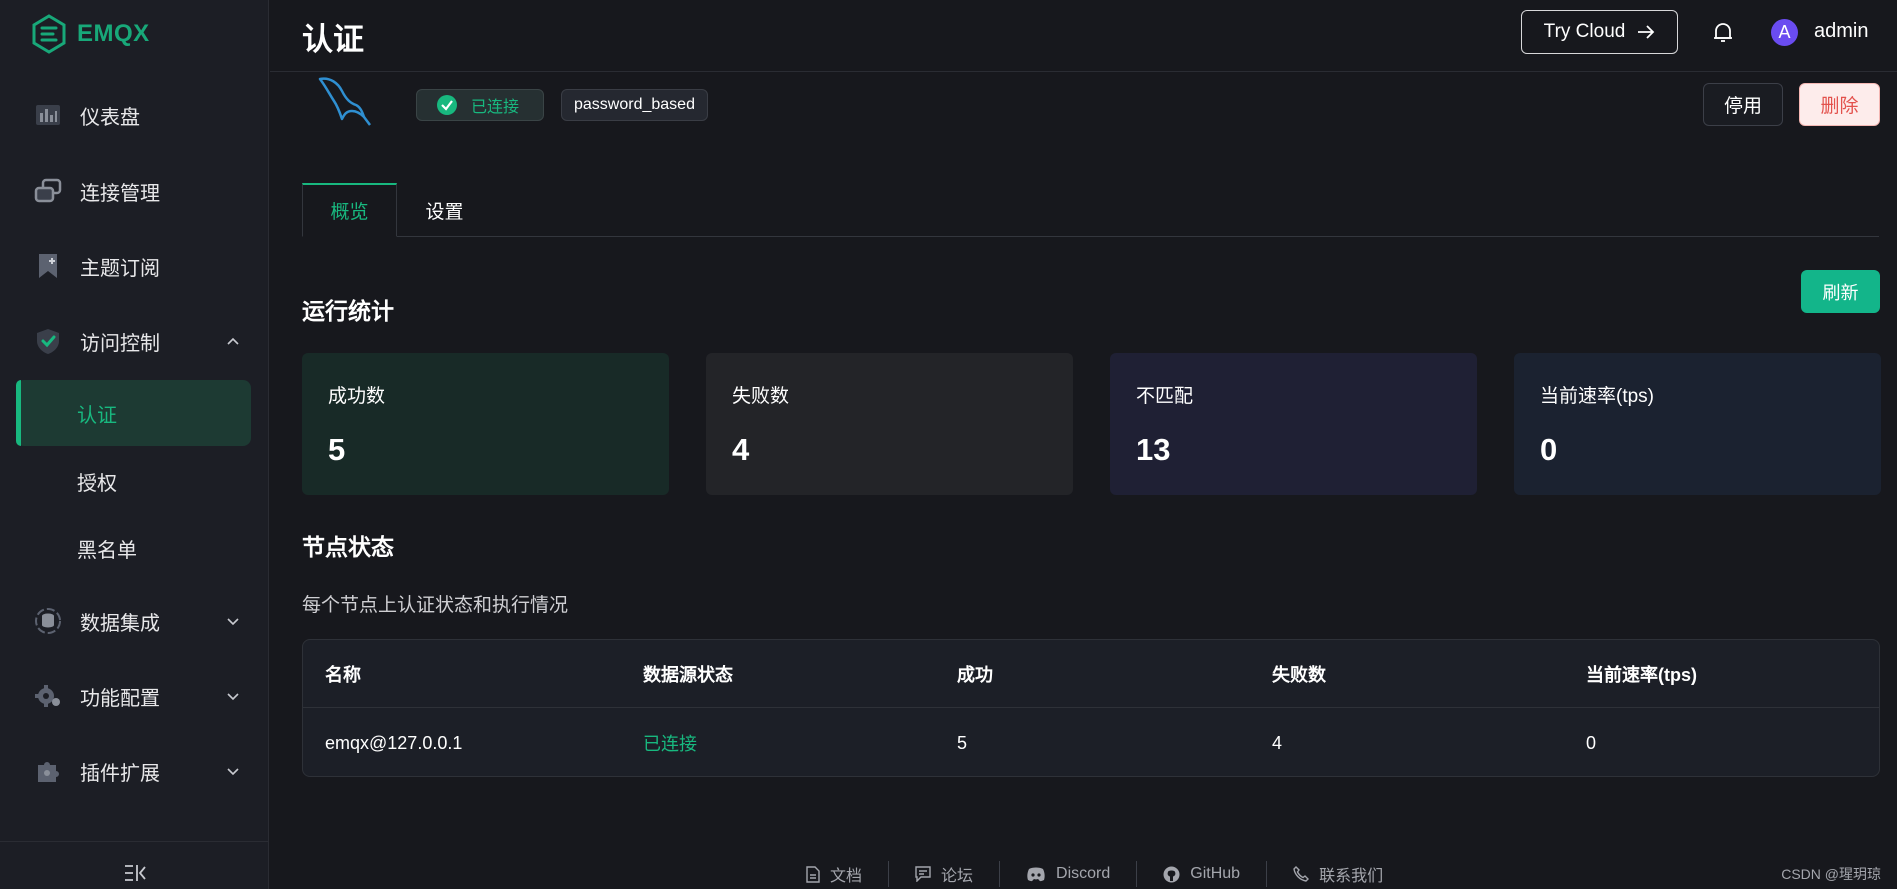 The width and height of the screenshot is (1897, 889). I want to click on sidebar-item-label: 访问控制, so click(120, 343).